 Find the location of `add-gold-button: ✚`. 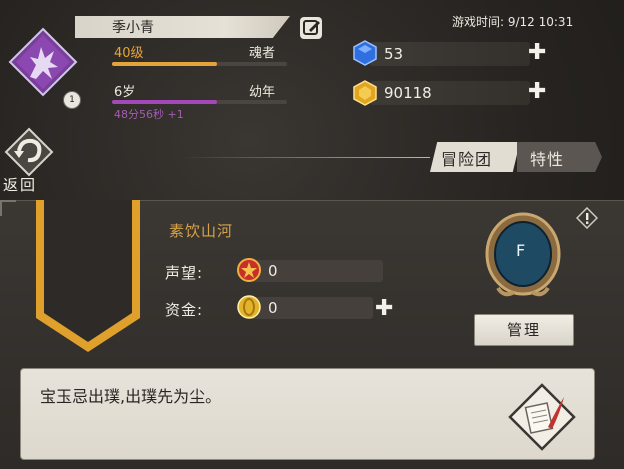

add-gold-button: ✚ is located at coordinates (537, 92).